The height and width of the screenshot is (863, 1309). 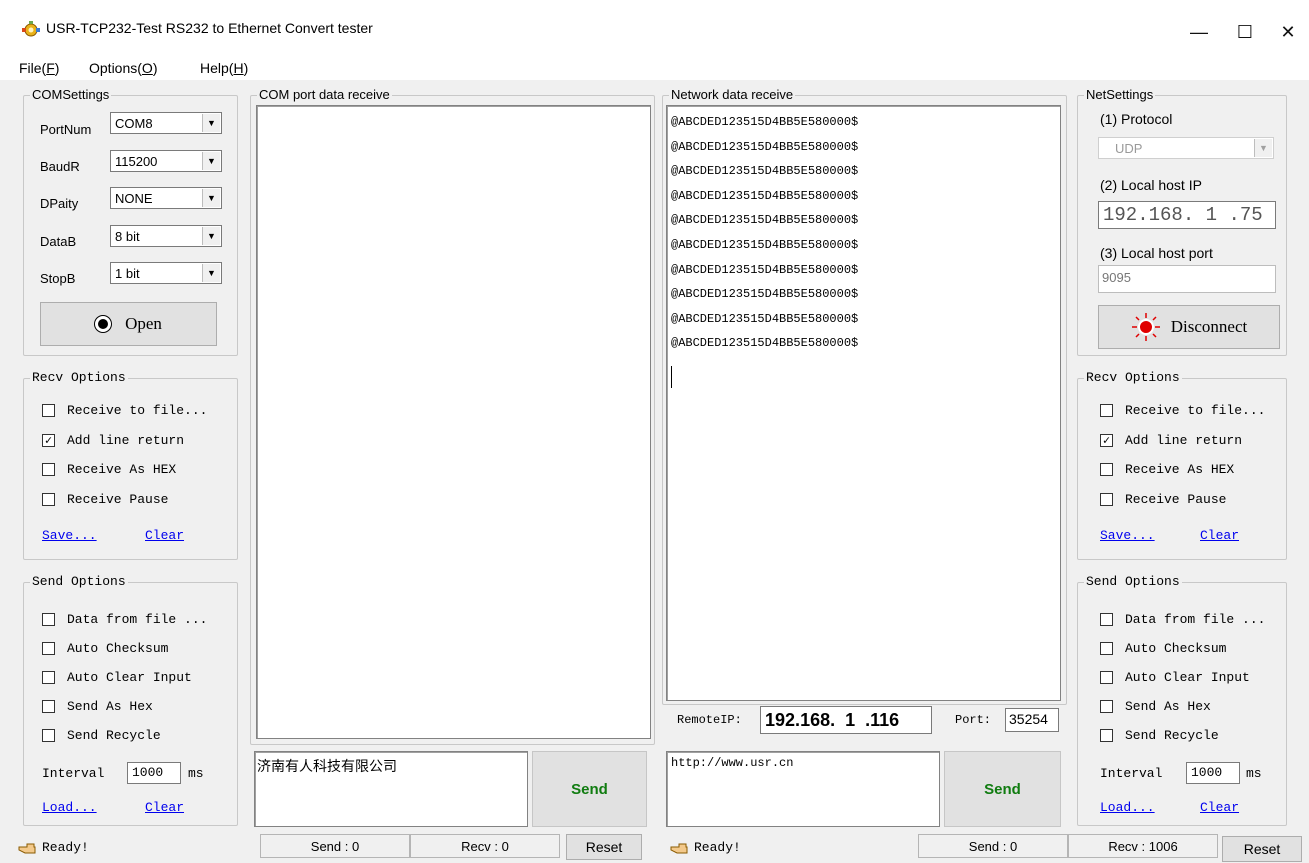 I want to click on local-ip-input: 192. 168. 1 . 75, so click(x=1187, y=215).